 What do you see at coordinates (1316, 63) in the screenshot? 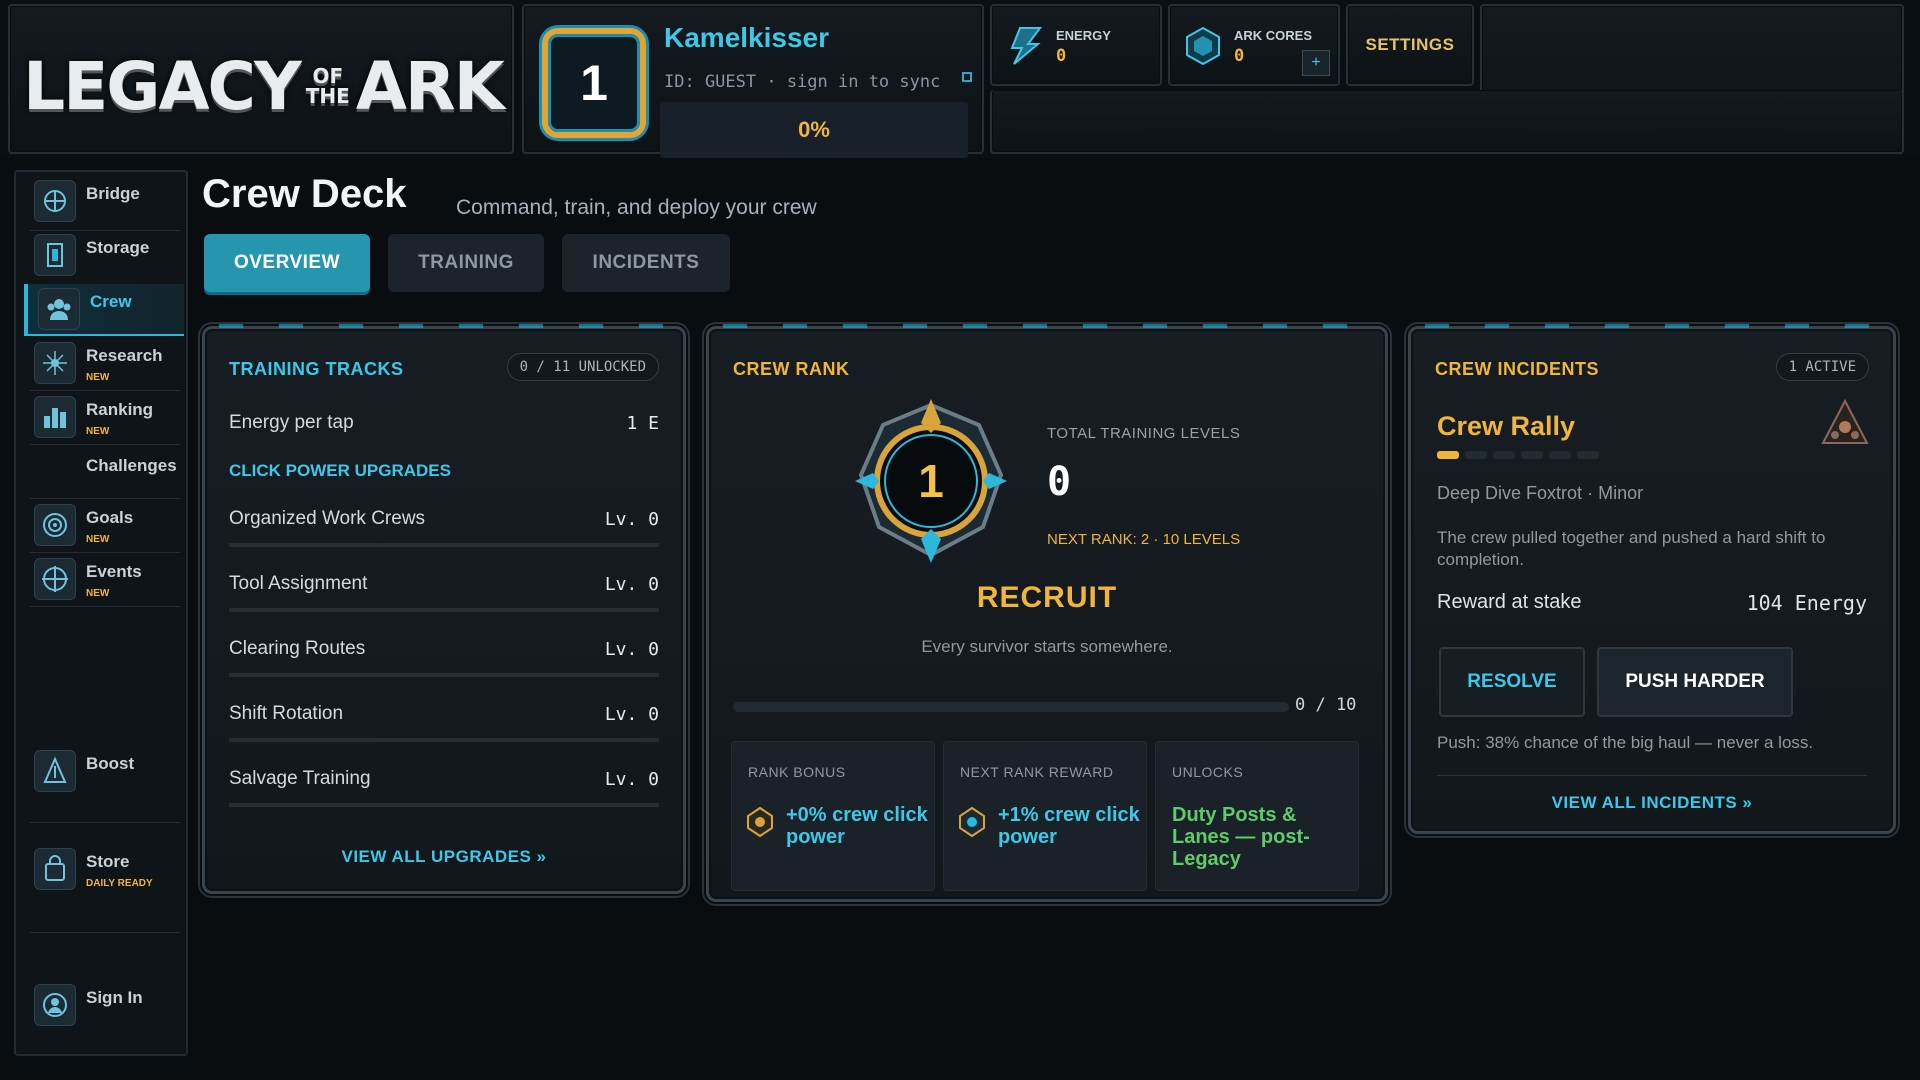
I see `add-ark-cores-button: +` at bounding box center [1316, 63].